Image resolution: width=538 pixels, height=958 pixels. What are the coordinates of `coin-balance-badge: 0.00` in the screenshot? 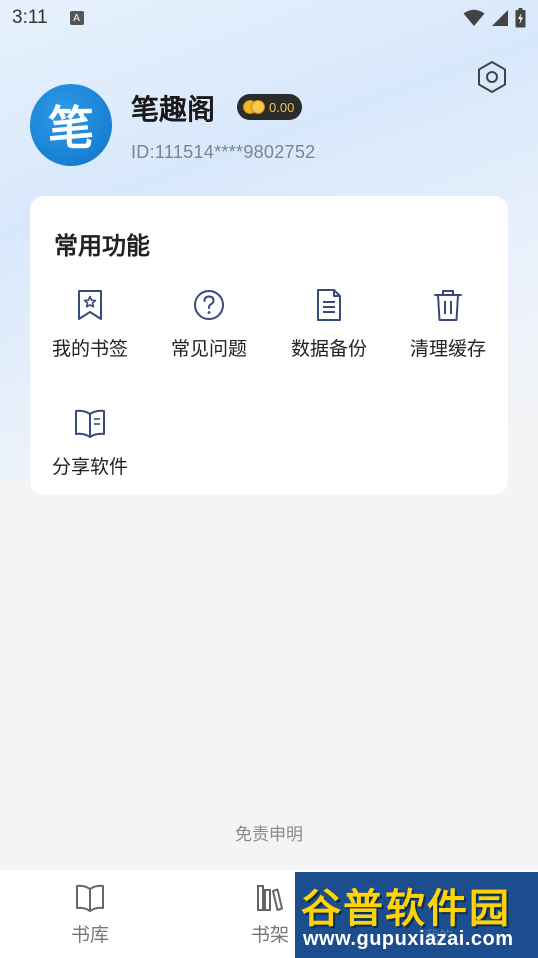 It's located at (270, 107).